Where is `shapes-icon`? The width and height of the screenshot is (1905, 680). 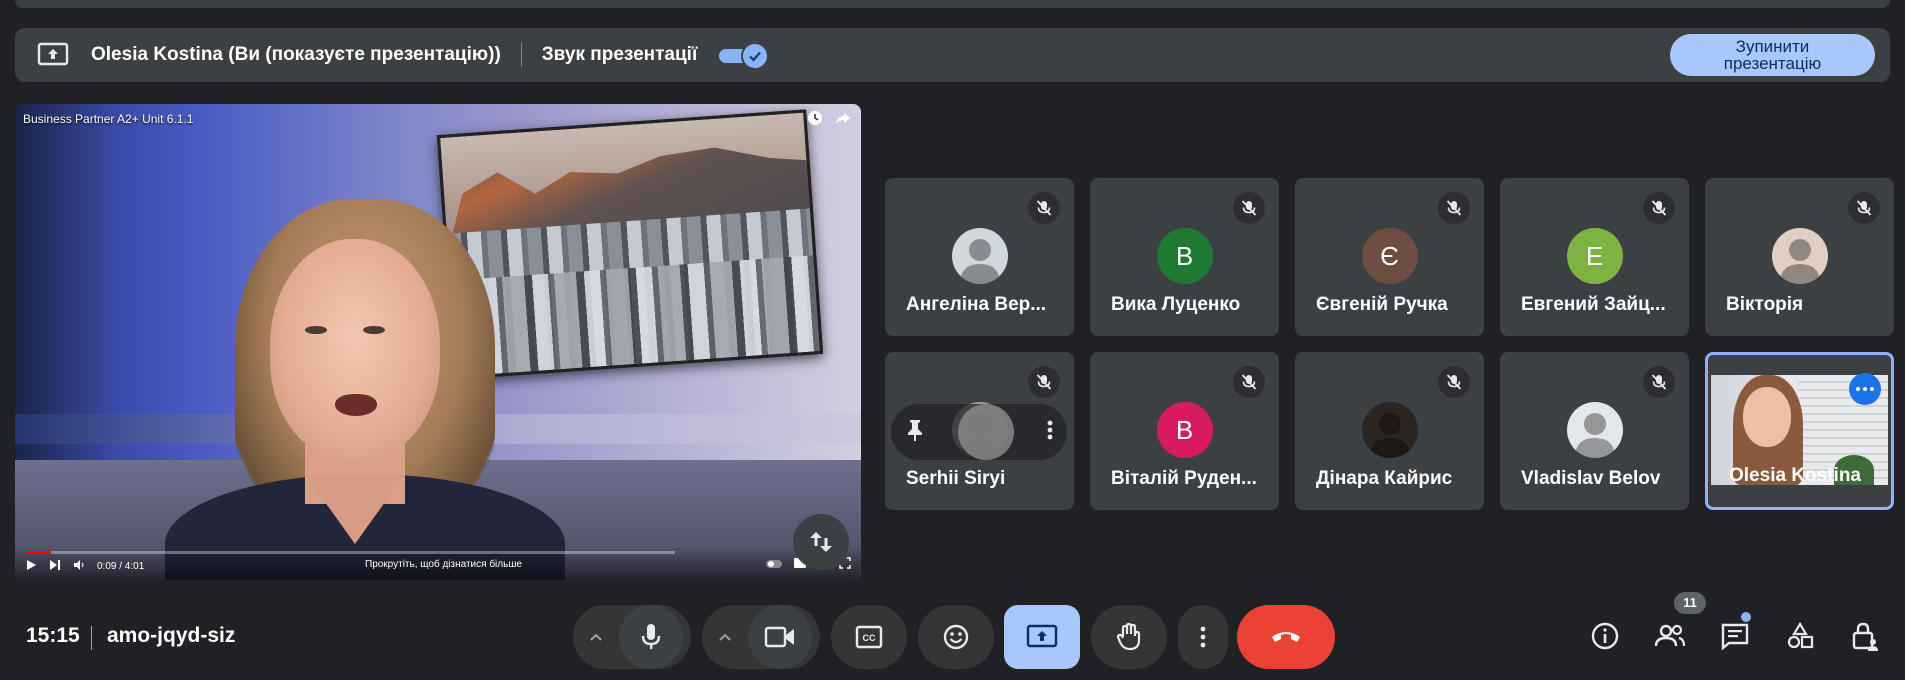 shapes-icon is located at coordinates (1800, 635).